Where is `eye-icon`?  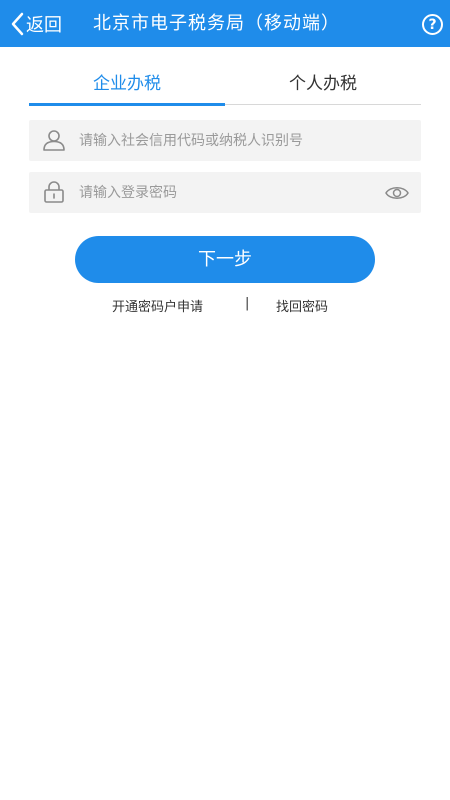 eye-icon is located at coordinates (397, 193).